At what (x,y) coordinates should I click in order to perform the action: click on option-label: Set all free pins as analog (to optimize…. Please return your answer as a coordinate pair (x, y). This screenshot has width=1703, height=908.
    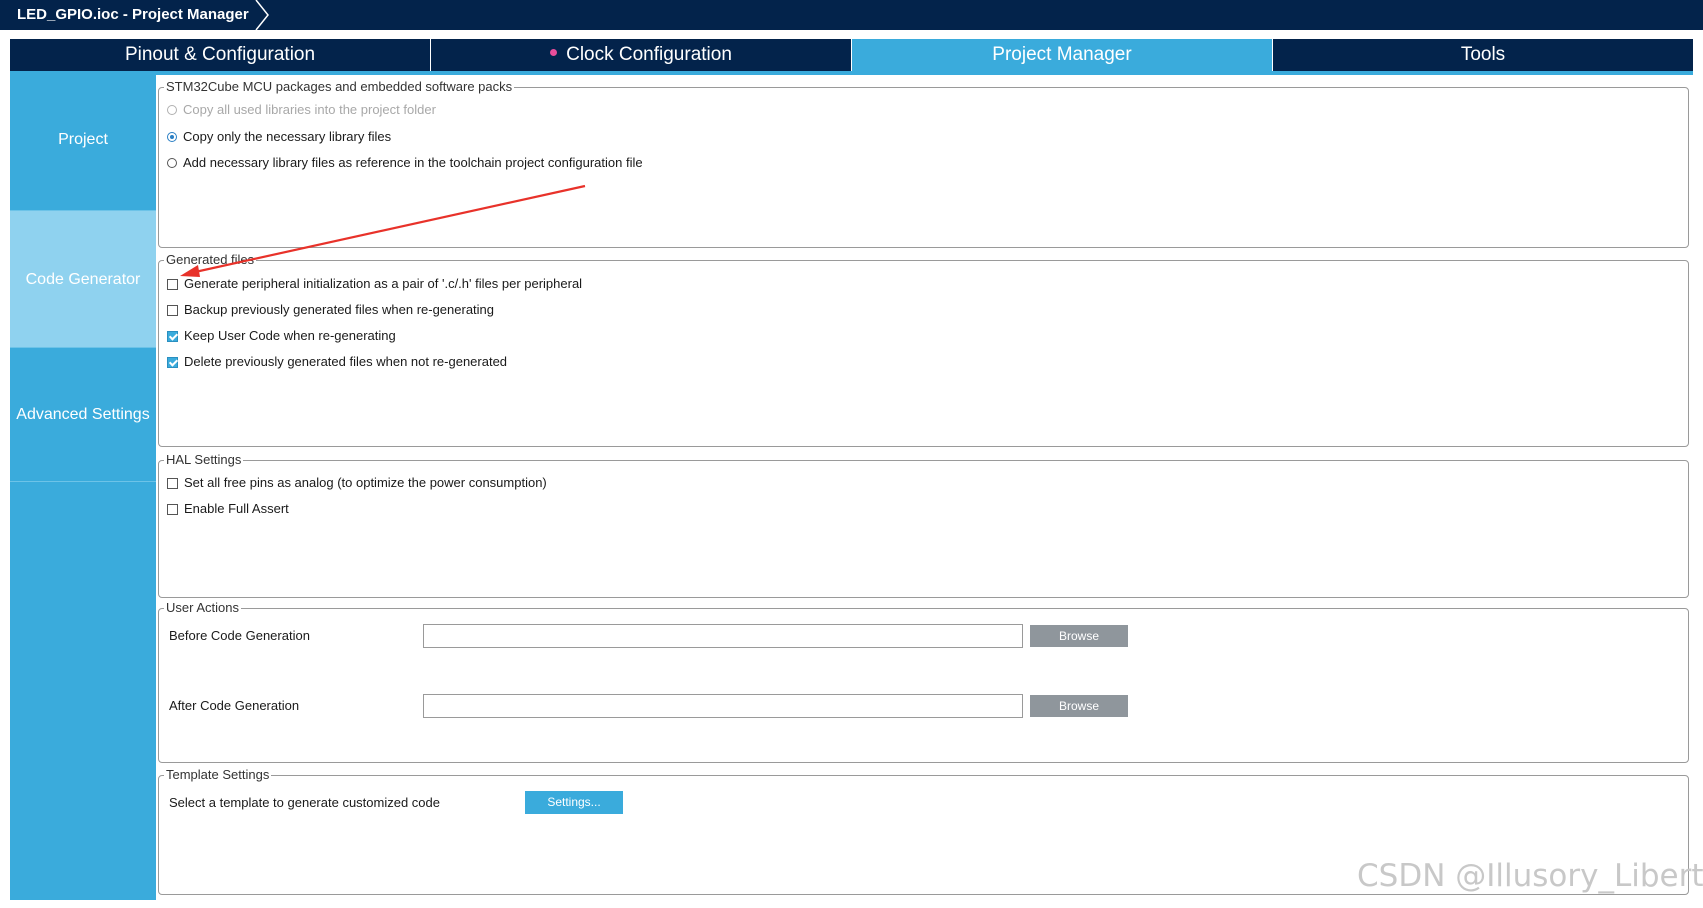
    Looking at the image, I should click on (365, 482).